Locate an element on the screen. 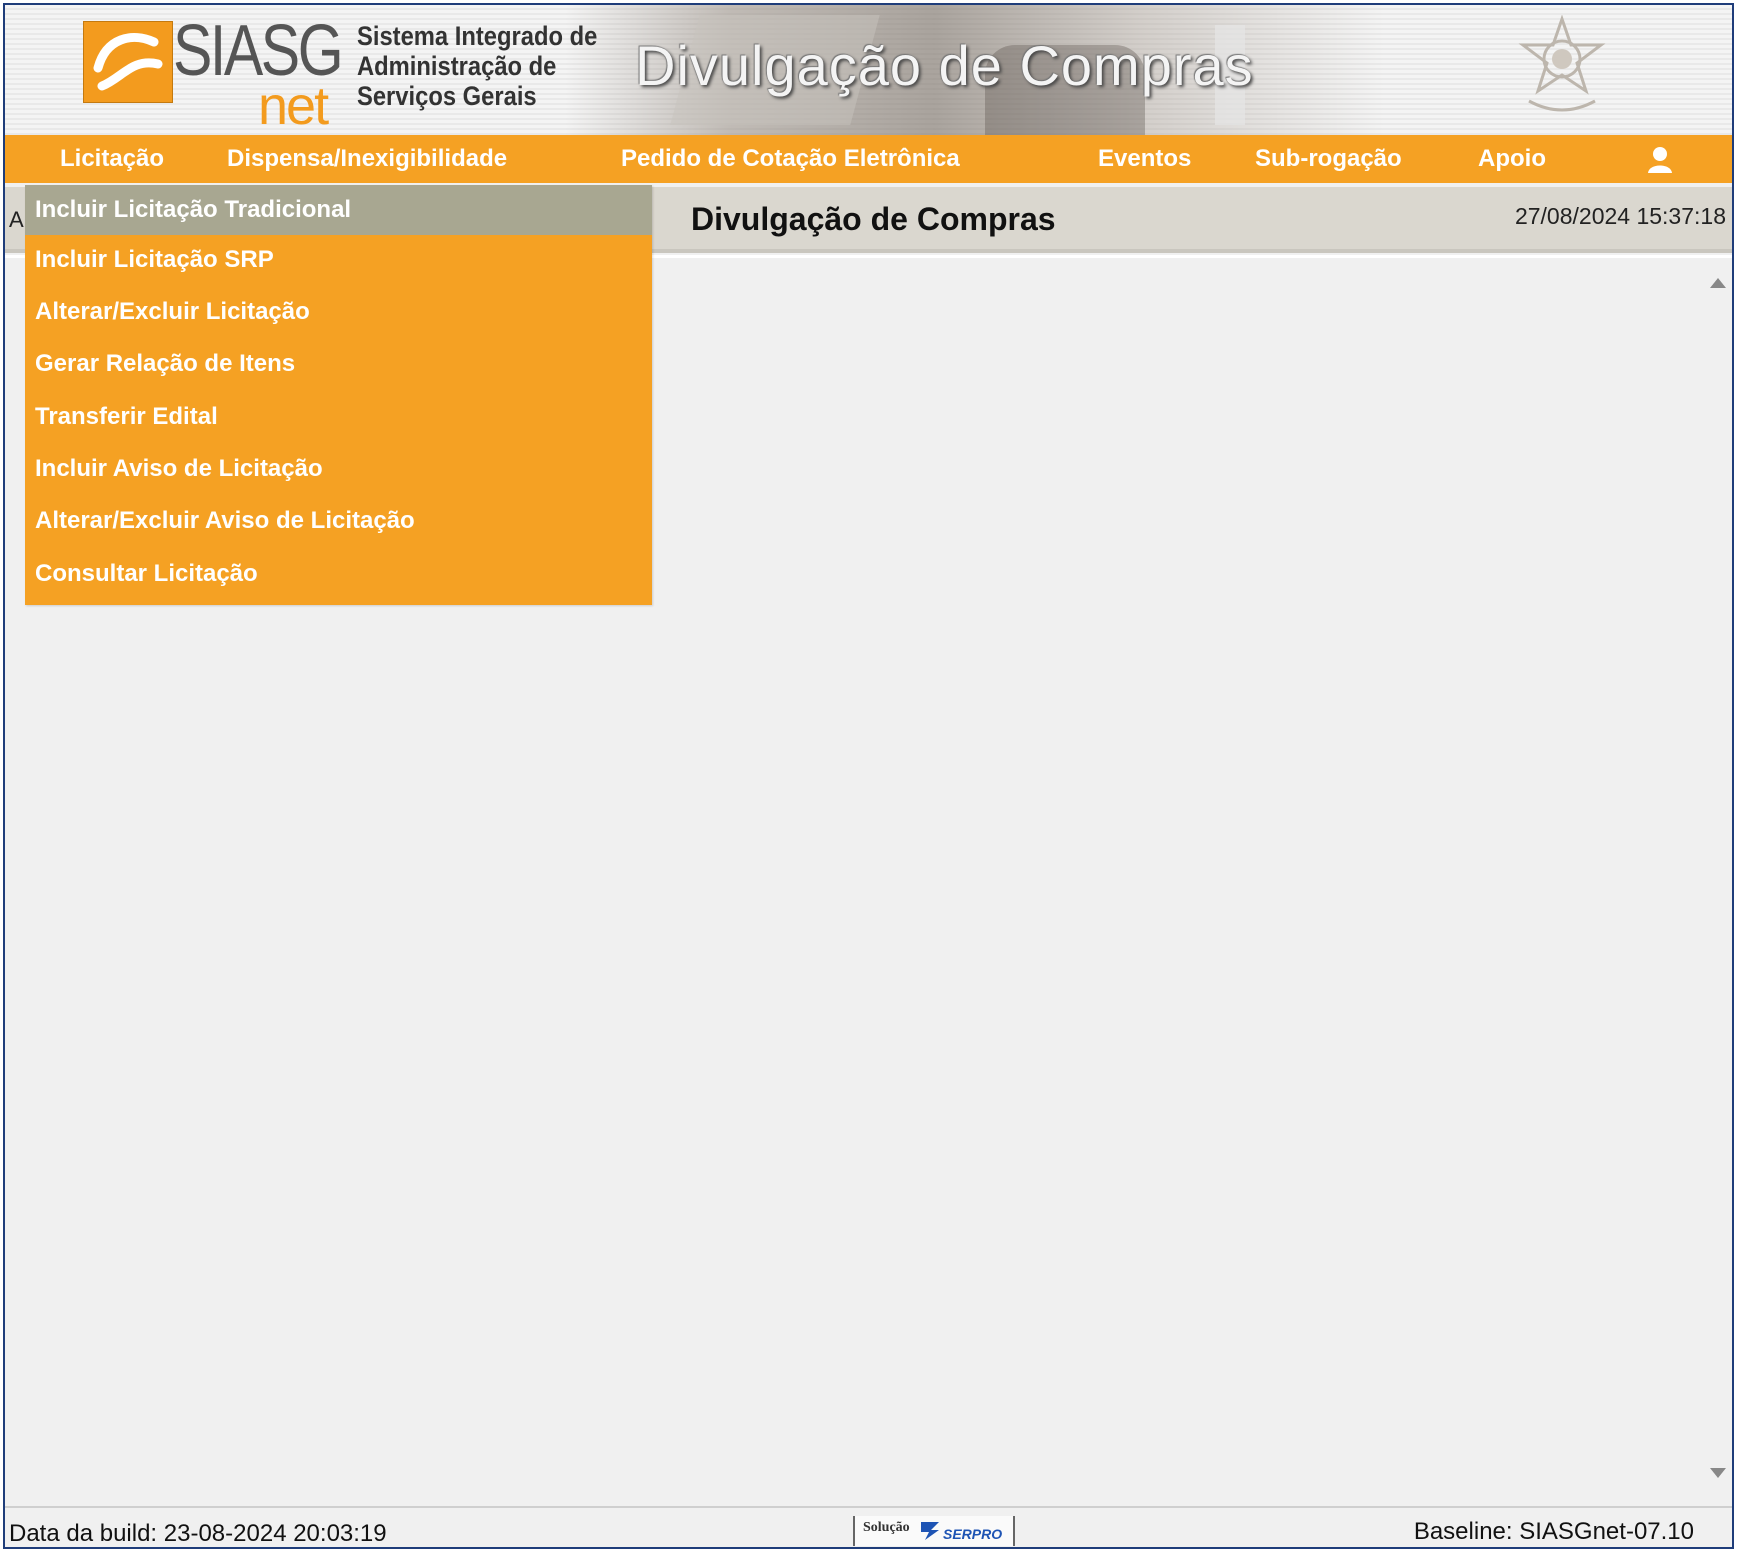  system-name-line: Administração de is located at coordinates (457, 66).